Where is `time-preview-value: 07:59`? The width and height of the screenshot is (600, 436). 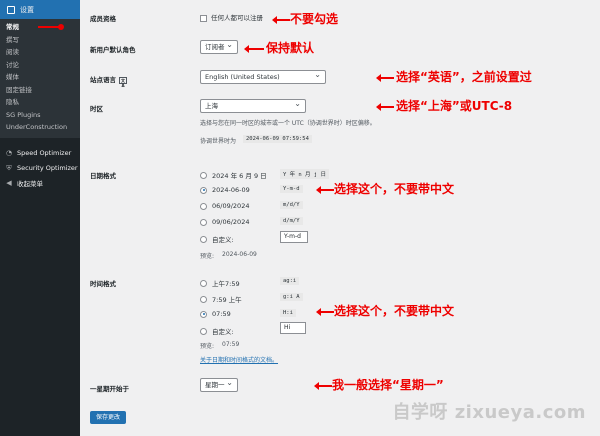
time-preview-value: 07:59 is located at coordinates (231, 344).